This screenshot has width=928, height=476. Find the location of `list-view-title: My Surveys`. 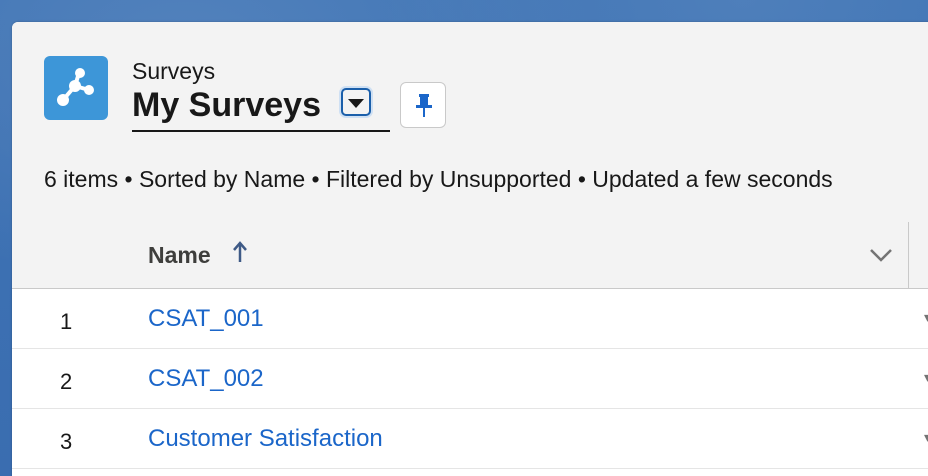

list-view-title: My Surveys is located at coordinates (226, 105).